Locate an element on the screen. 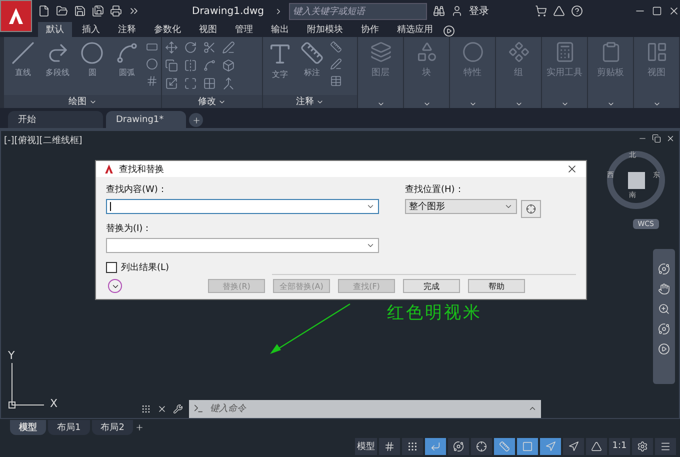 This screenshot has height=457, width=680. open-folder-icon is located at coordinates (62, 11).